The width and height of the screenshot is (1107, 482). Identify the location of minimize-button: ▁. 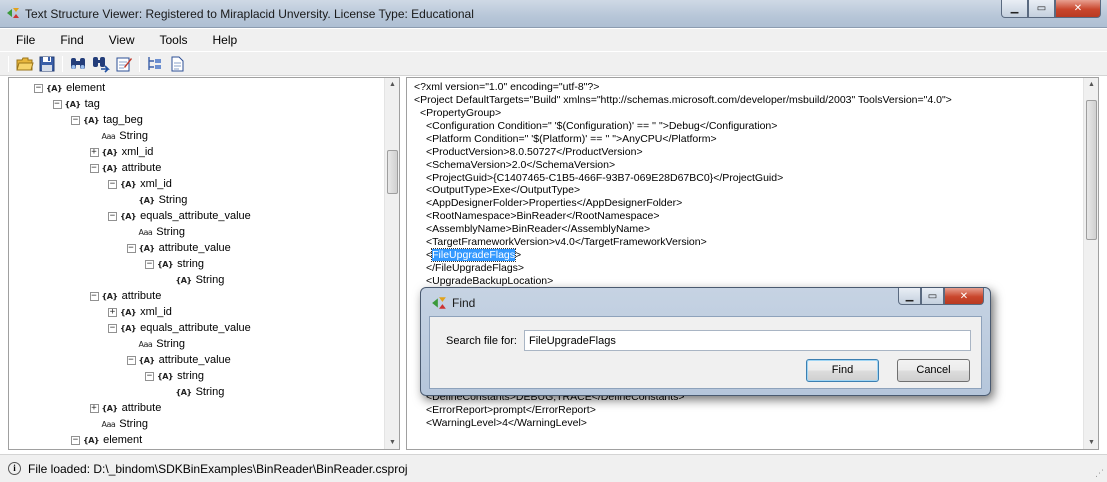
(1014, 9).